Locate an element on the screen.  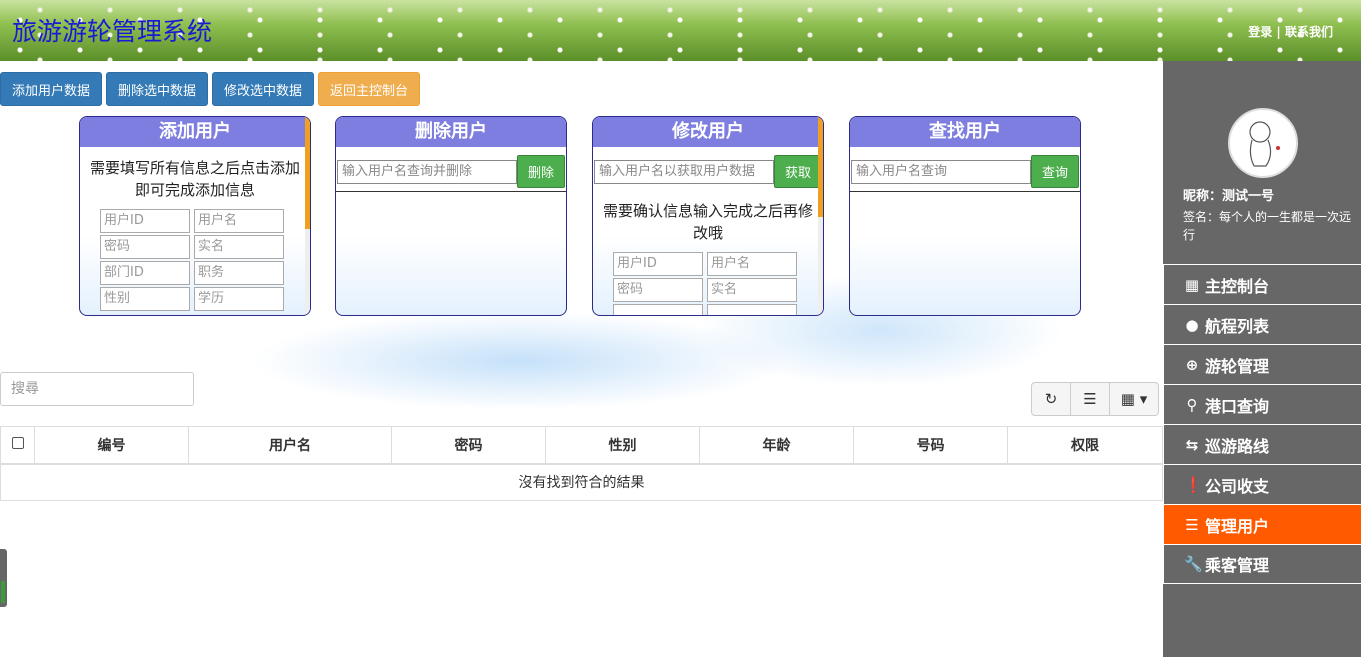
sidebar-item-cruise-management: ⊕ 游轮管理 is located at coordinates (1262, 364).